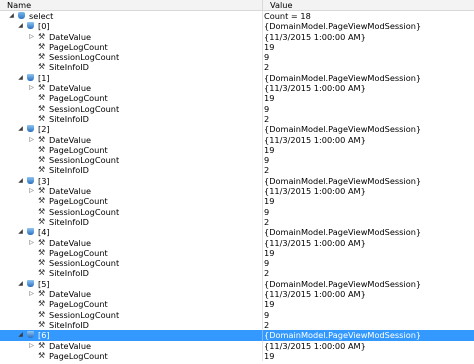 This screenshot has height=364, width=474. I want to click on tree-row: ◢ [4] {DomainModel.PageViewModSession}, so click(237, 232).